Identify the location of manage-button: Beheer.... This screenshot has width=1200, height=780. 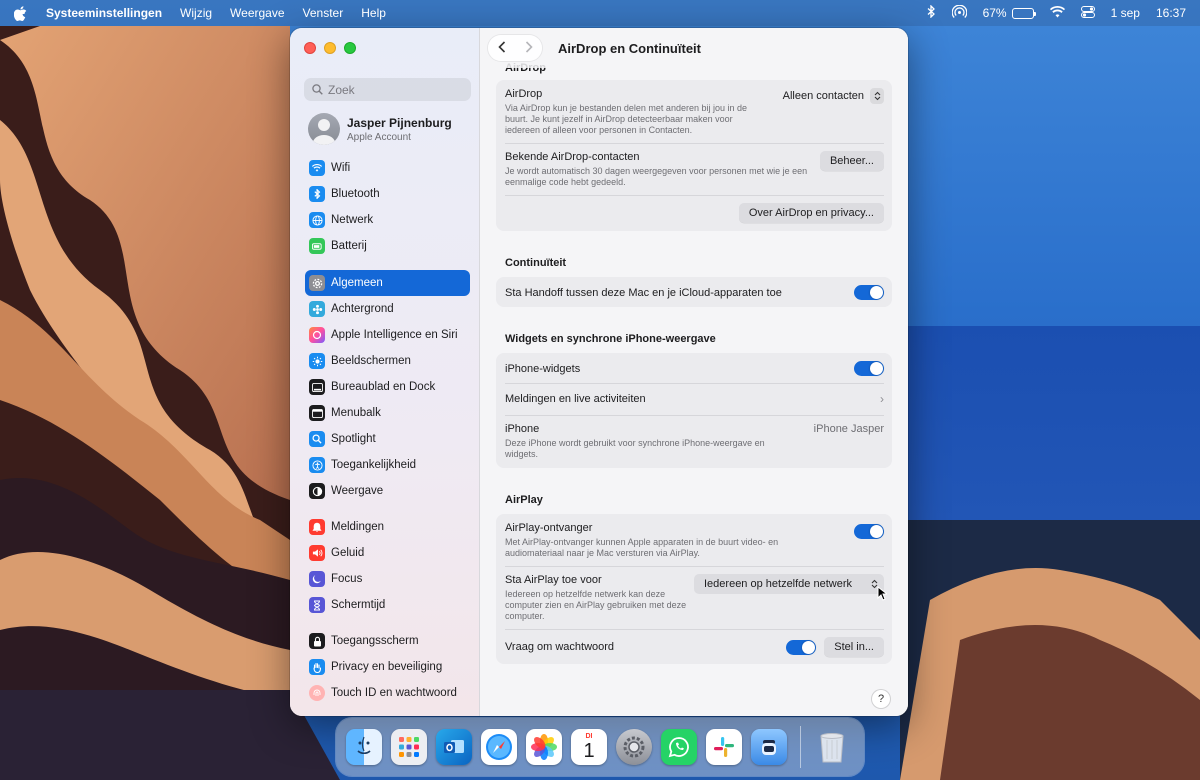
(851, 161).